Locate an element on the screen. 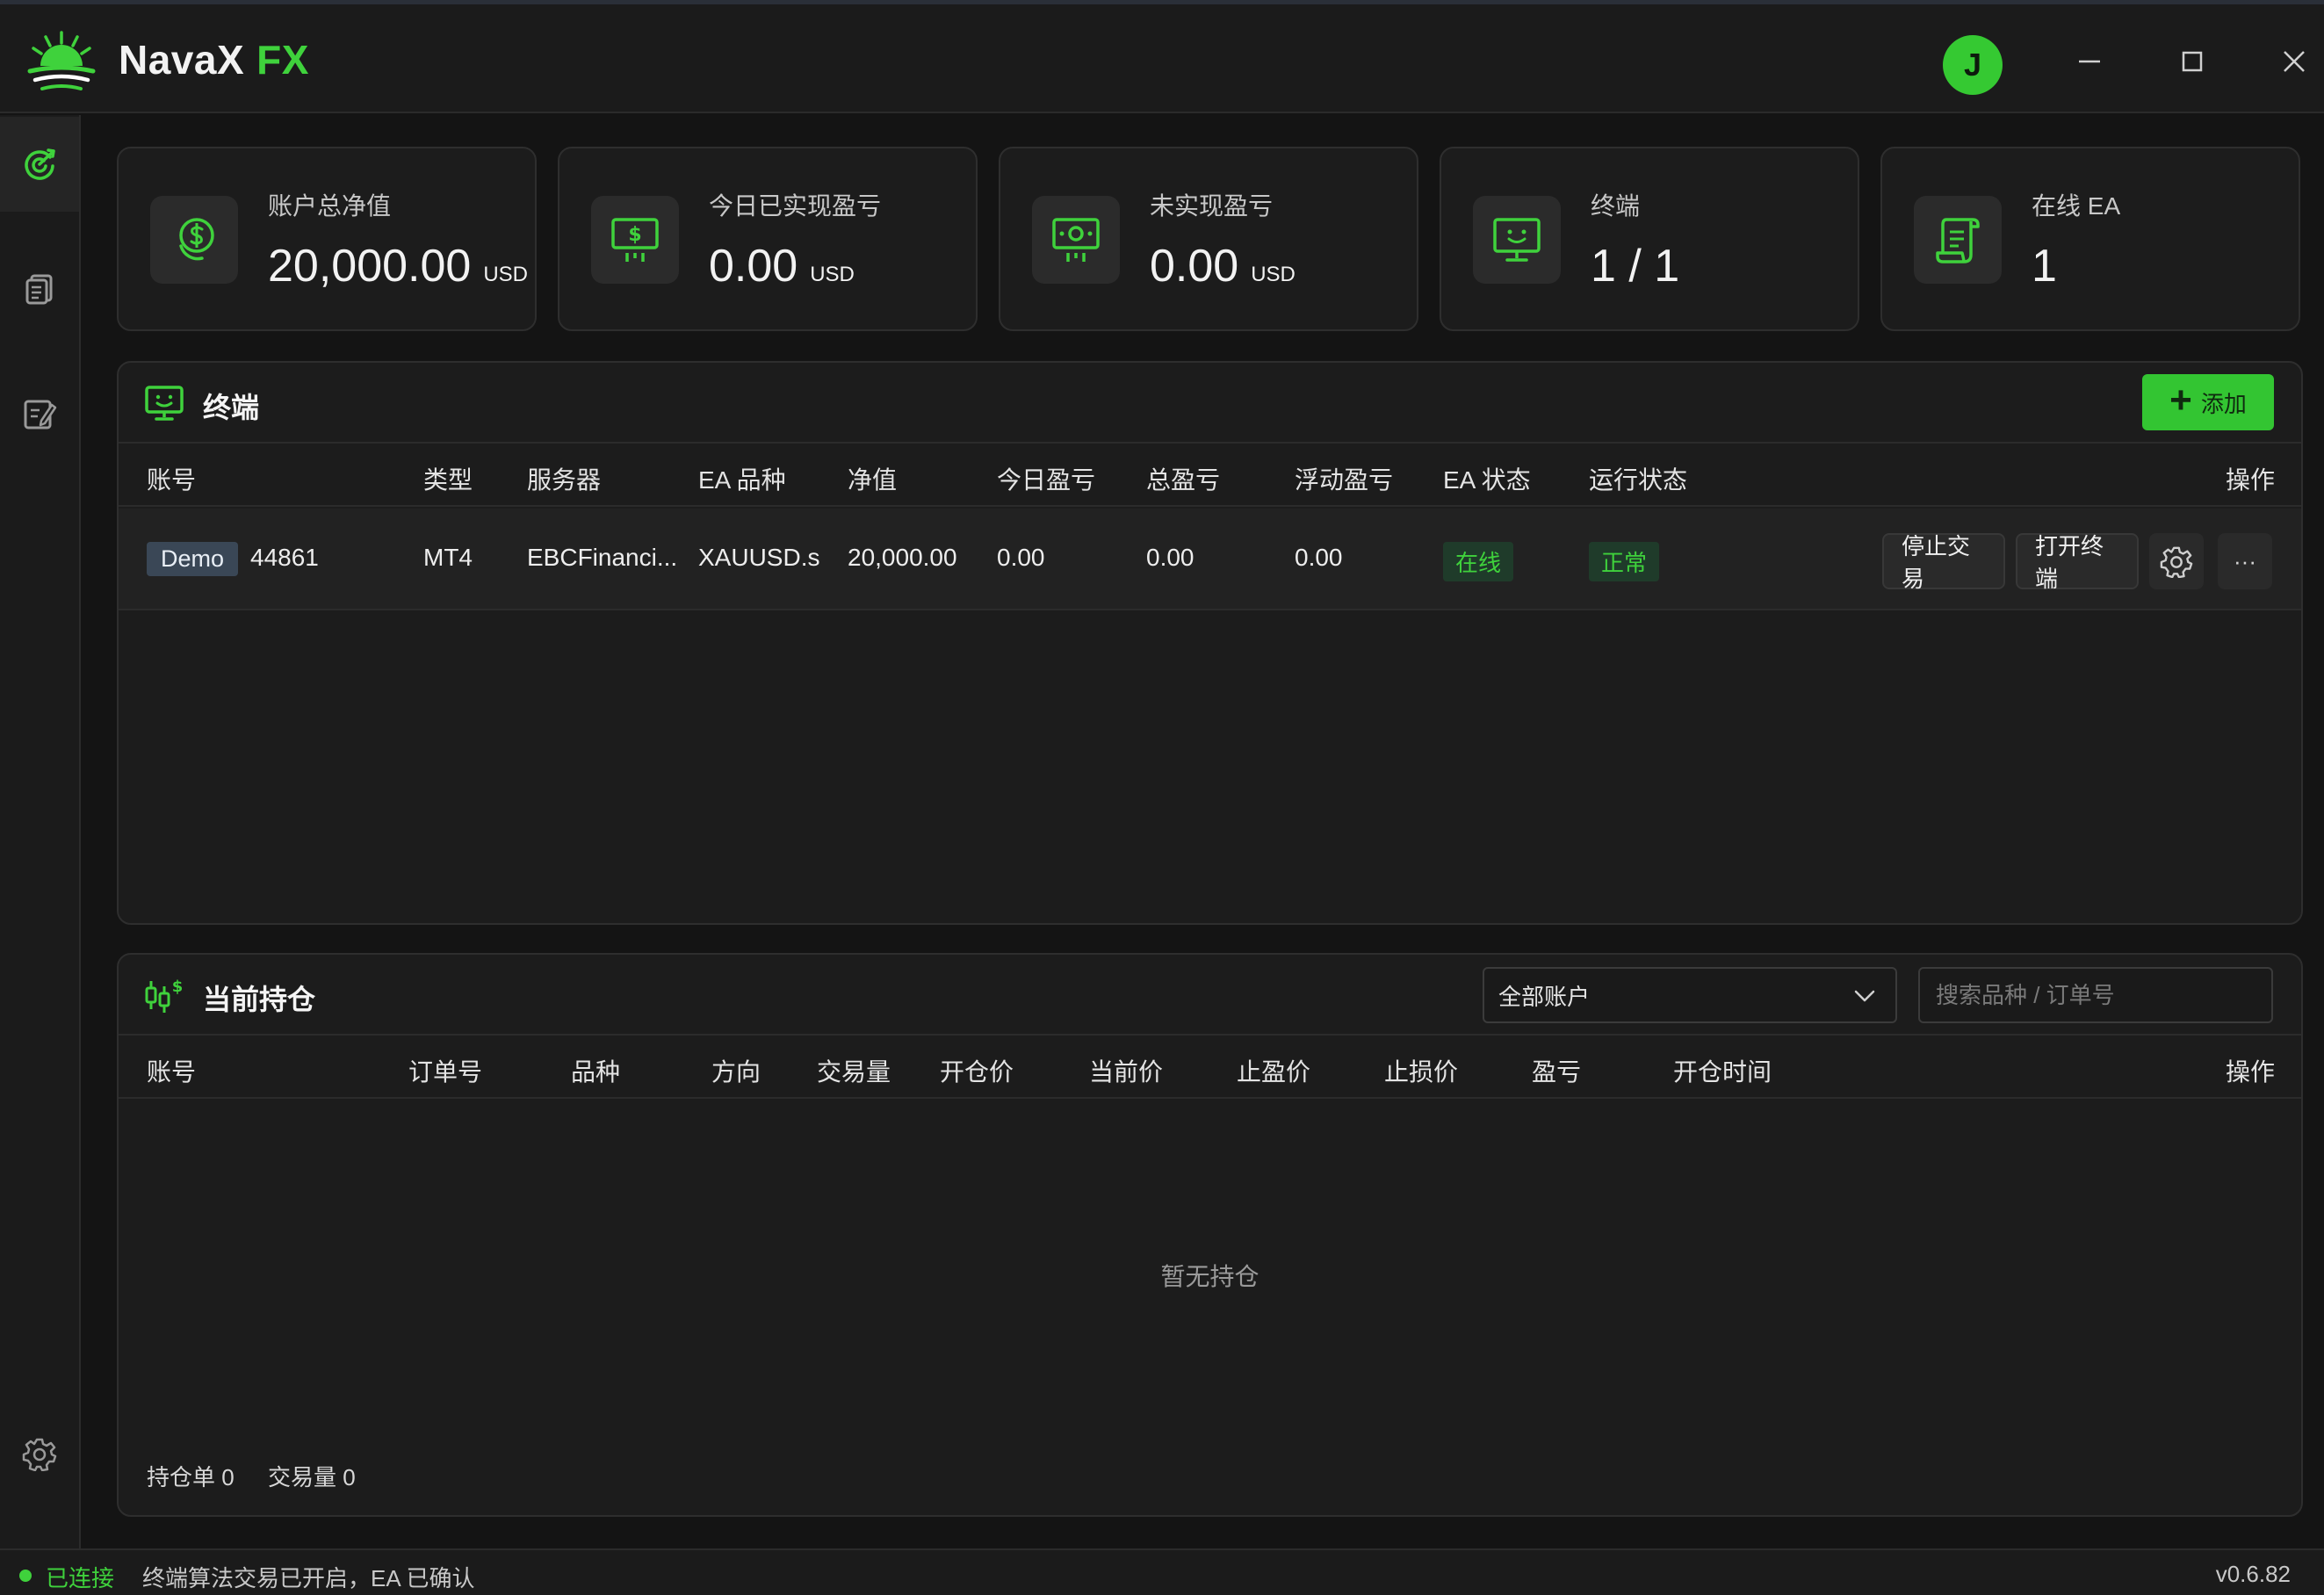 This screenshot has width=2324, height=1595. column-header: 浮动盈亏 is located at coordinates (1344, 479).